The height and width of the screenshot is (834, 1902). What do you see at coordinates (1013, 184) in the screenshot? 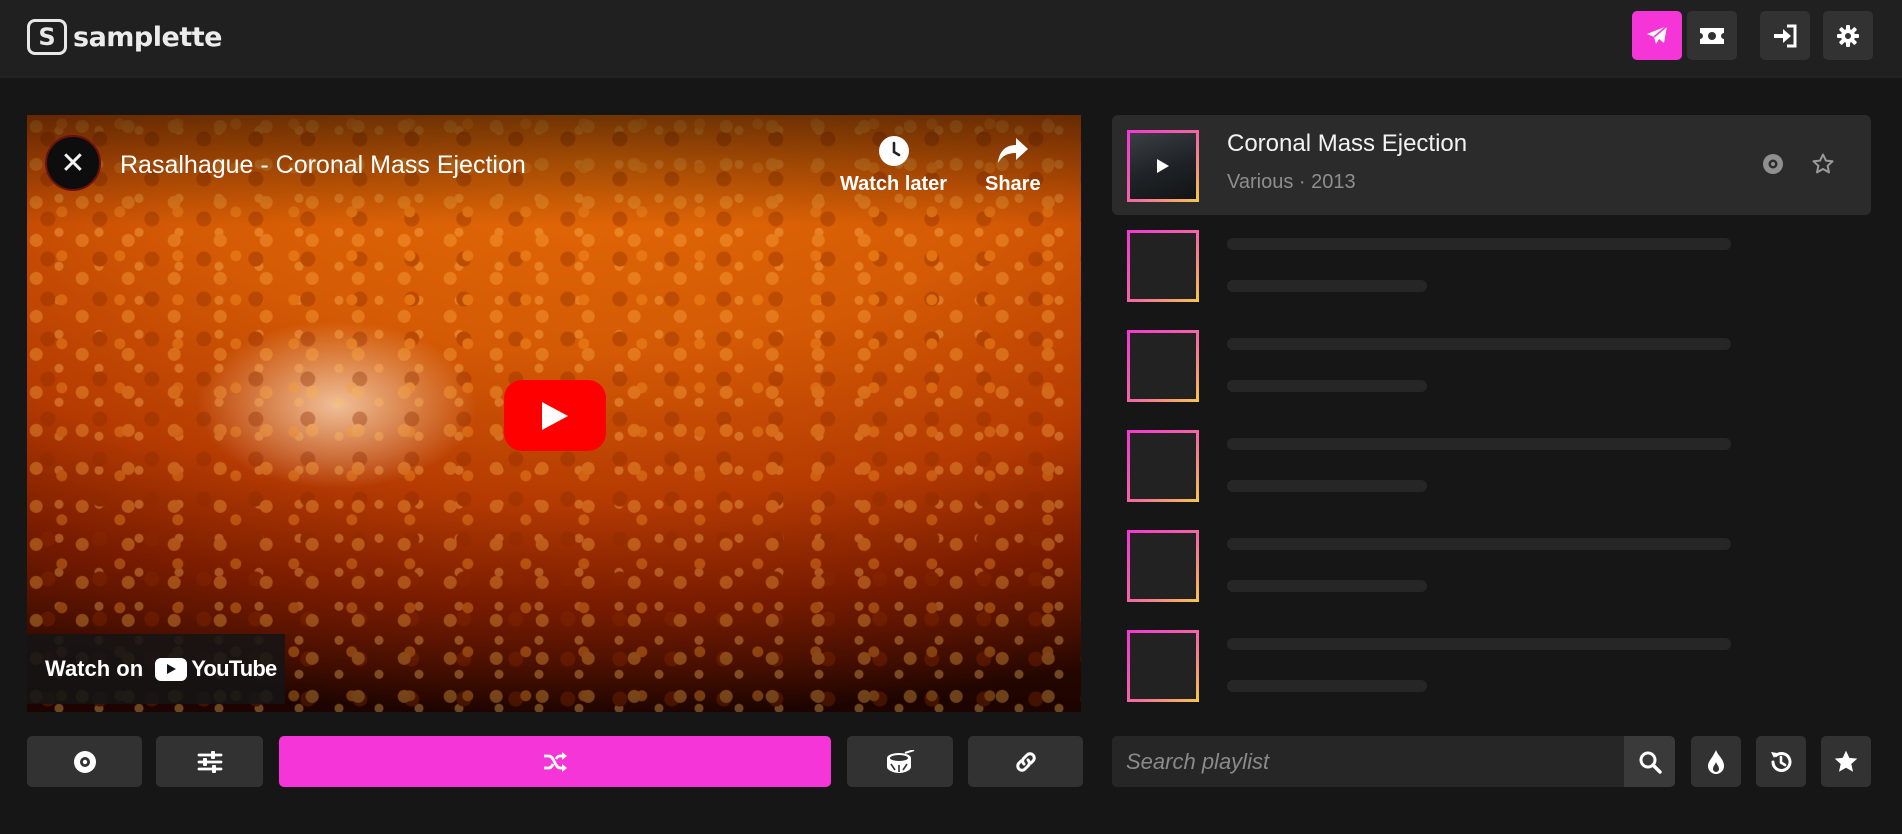
I see `share-label: Share` at bounding box center [1013, 184].